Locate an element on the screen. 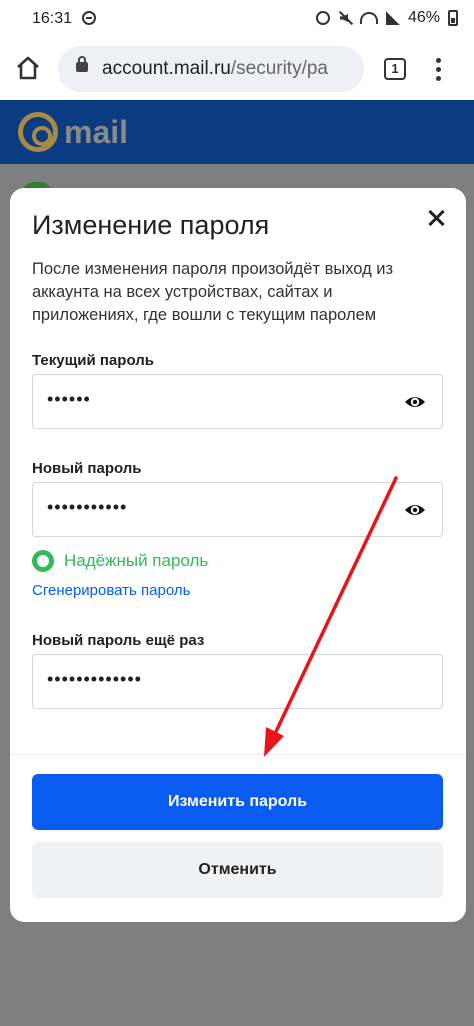 The height and width of the screenshot is (1026, 474). lock-icon is located at coordinates (82, 64).